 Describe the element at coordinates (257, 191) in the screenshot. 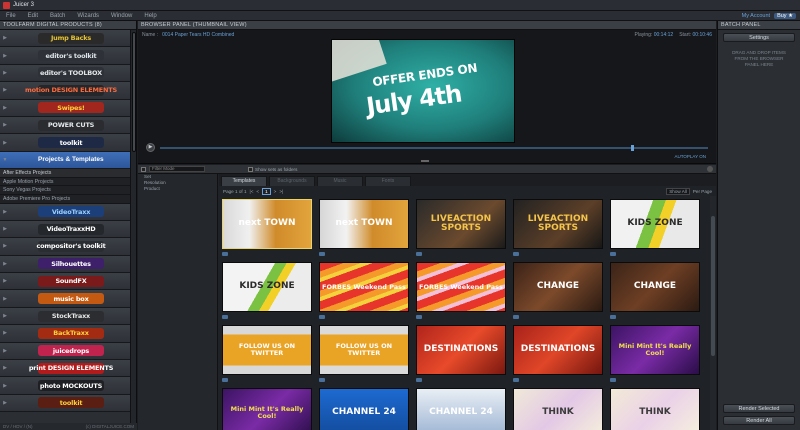

I see `prev-page-button: <` at that location.